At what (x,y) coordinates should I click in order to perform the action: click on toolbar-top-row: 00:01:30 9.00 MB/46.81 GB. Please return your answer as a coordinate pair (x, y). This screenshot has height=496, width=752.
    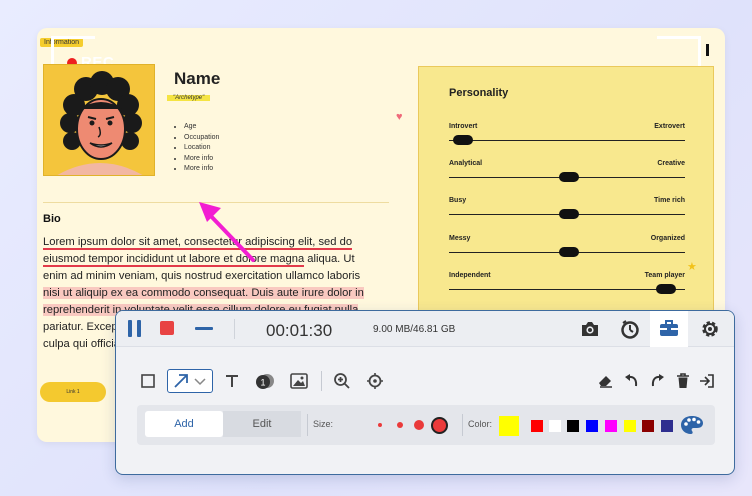
    Looking at the image, I should click on (425, 329).